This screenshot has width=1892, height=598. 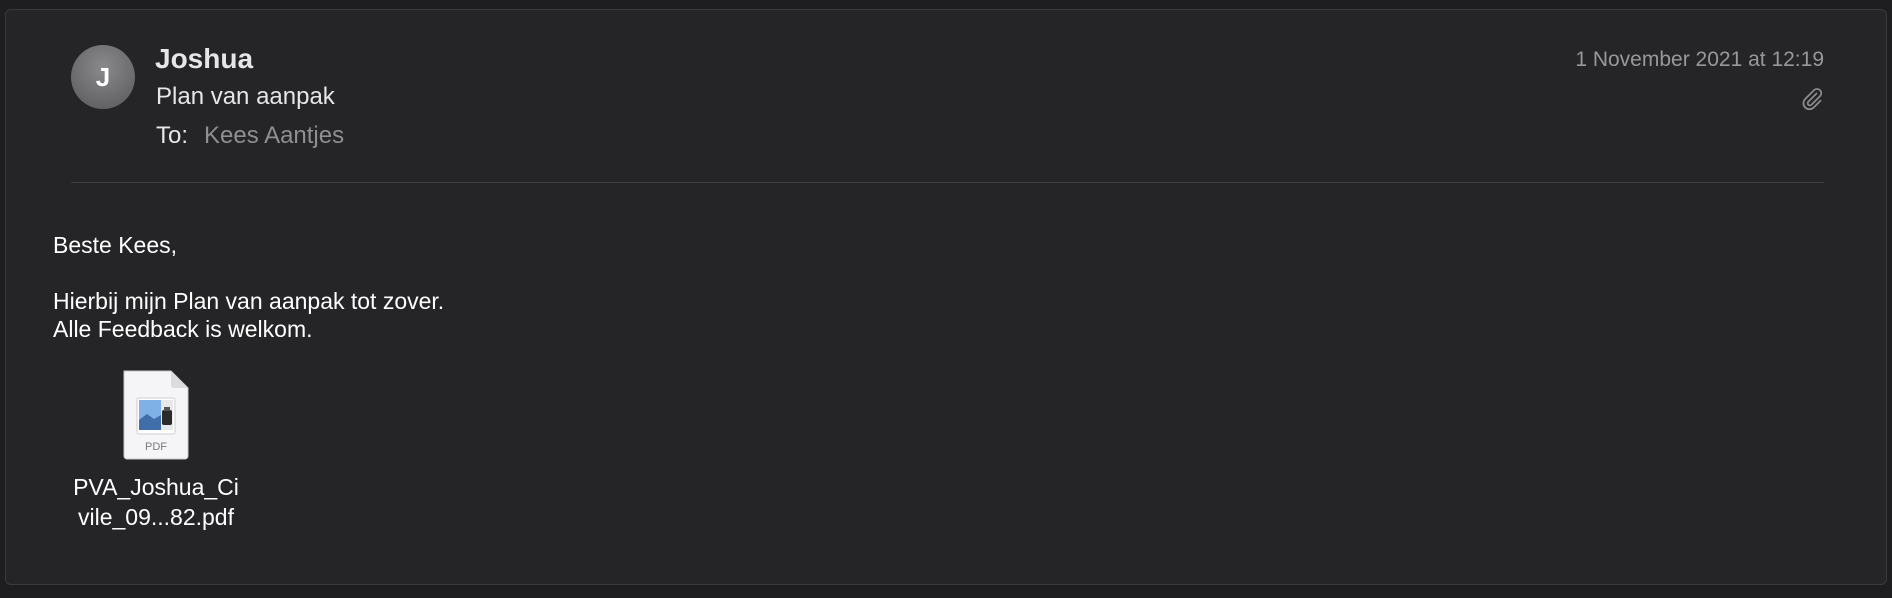 I want to click on attachment-filename-line2: vile_09...82.pdf, so click(x=155, y=517).